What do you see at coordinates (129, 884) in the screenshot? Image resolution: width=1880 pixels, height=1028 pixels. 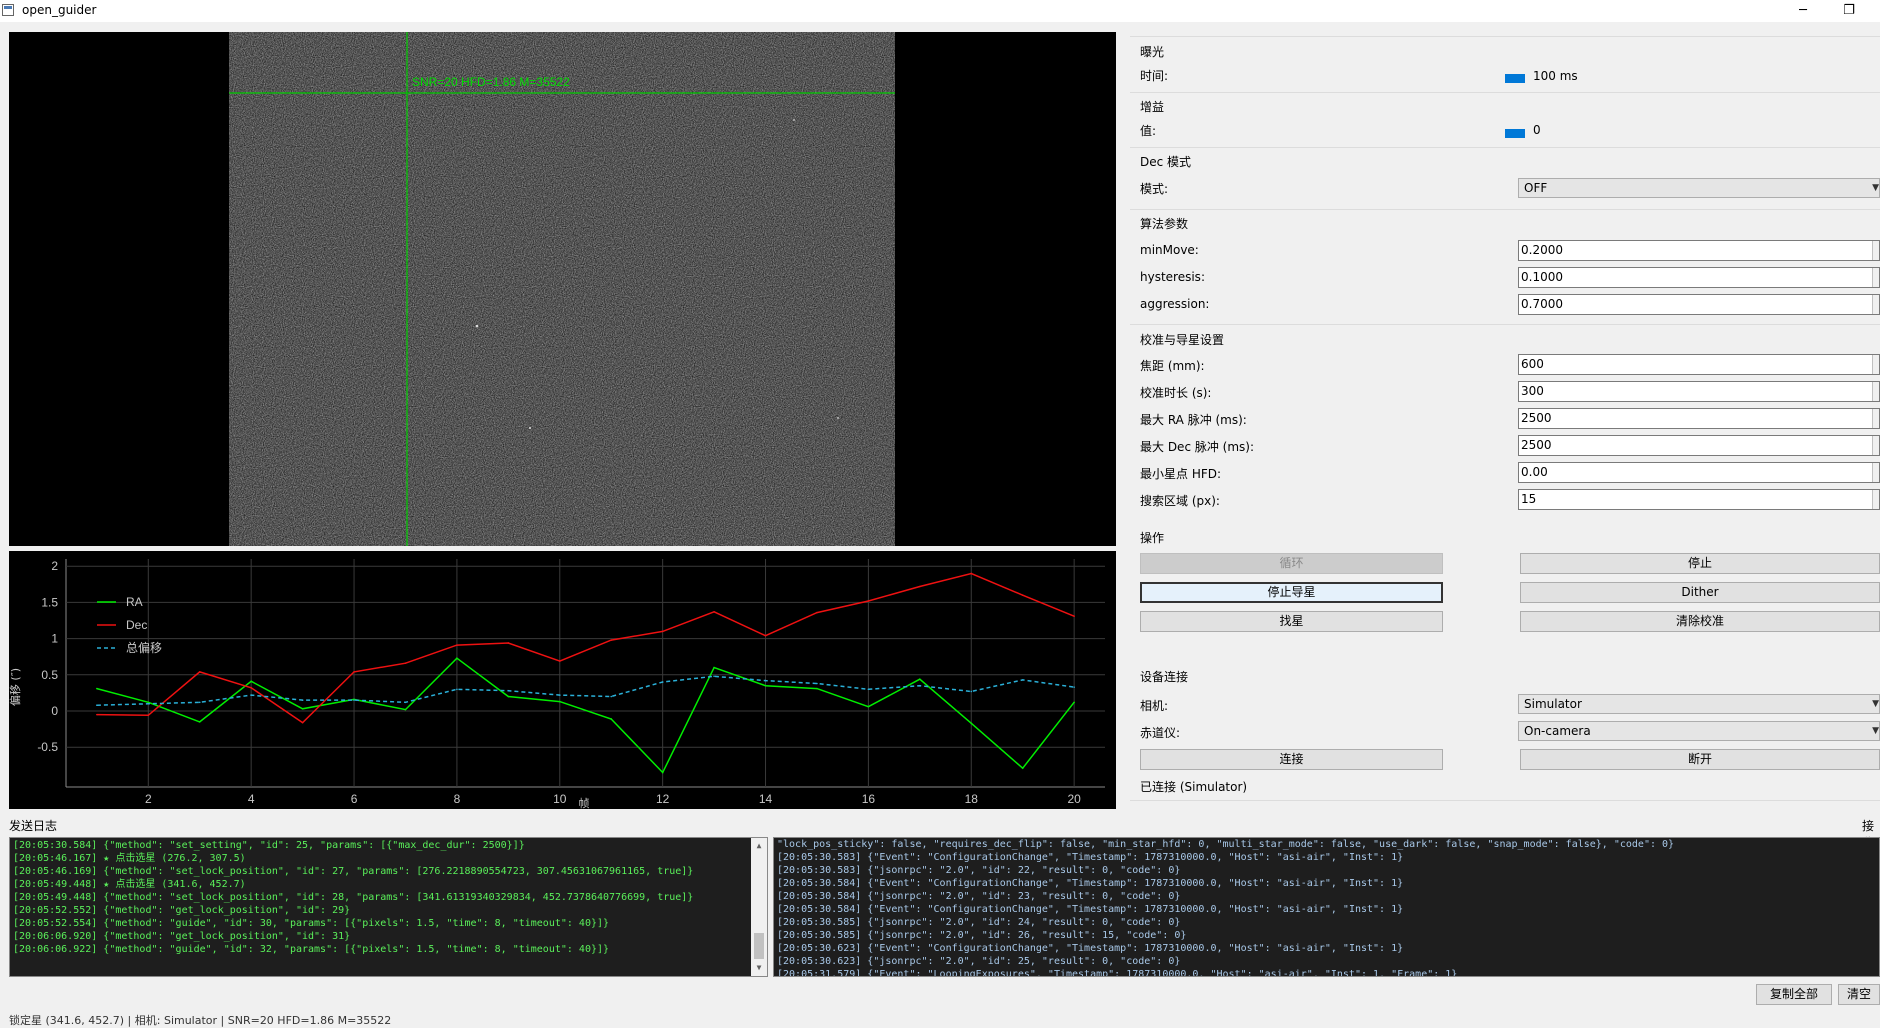 I see `send-log-line: [20:05:49.448] ★ 点击选星 (341.6, 452.7)` at bounding box center [129, 884].